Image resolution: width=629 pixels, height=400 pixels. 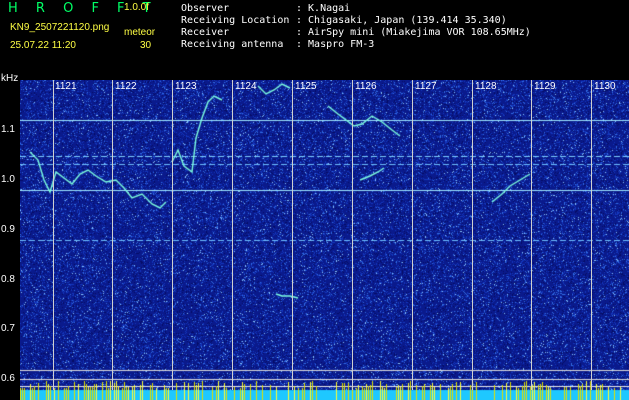 I want to click on x-tick-label: 1124, so click(x=246, y=86).